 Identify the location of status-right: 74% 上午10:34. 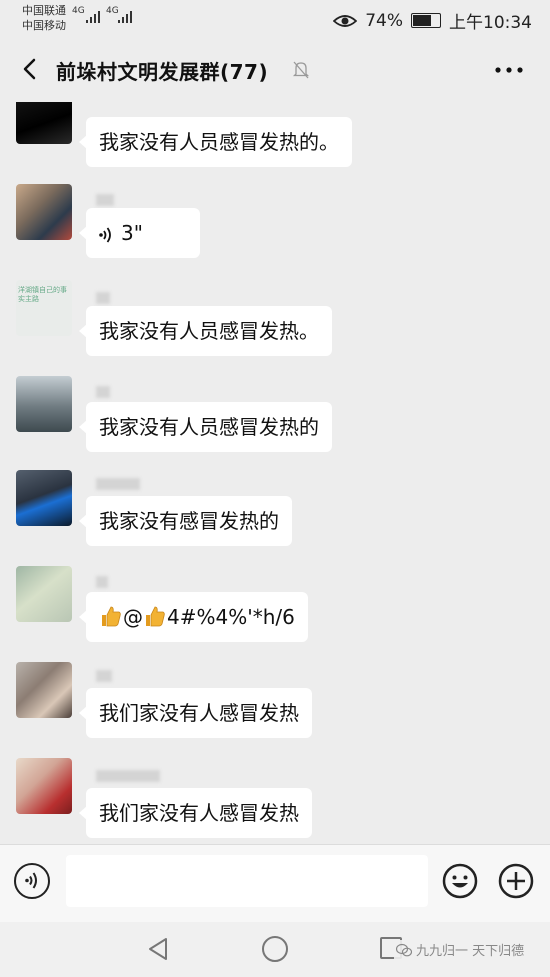
(432, 20).